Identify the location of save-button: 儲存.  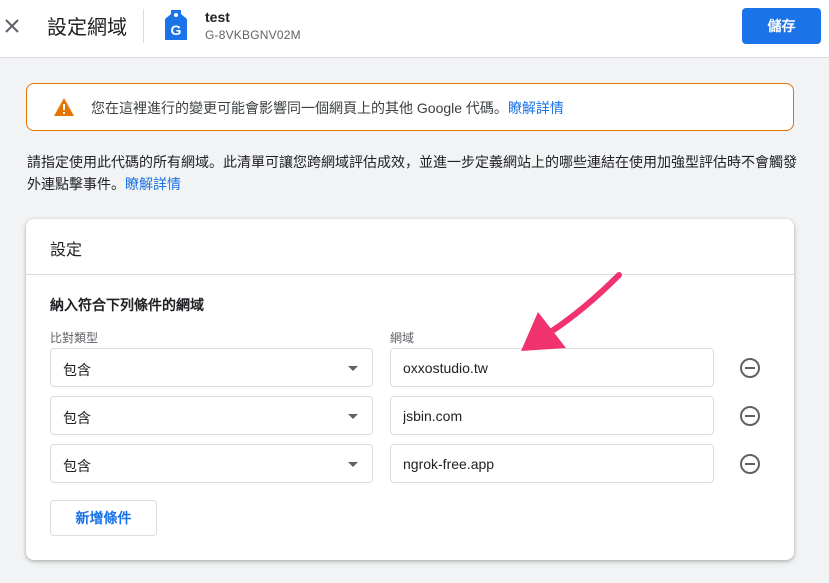
(781, 26).